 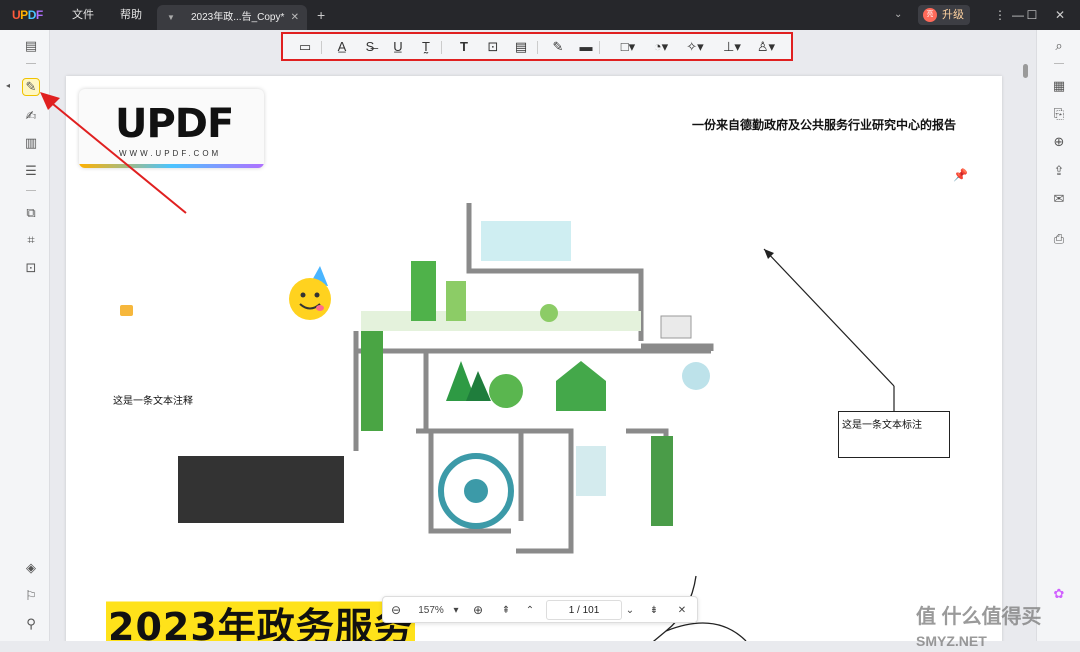 What do you see at coordinates (131, 15) in the screenshot?
I see `menu-help: 帮助` at bounding box center [131, 15].